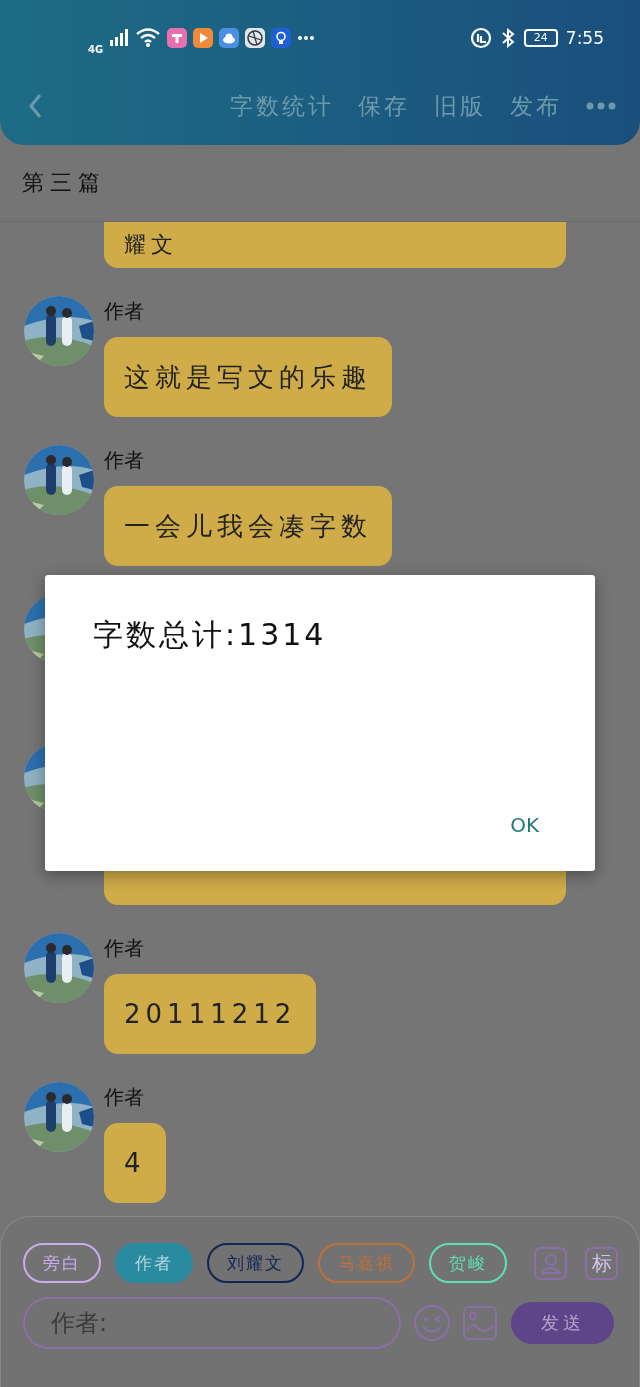 The width and height of the screenshot is (640, 1387). I want to click on toolbar-action: 保存, so click(384, 106).